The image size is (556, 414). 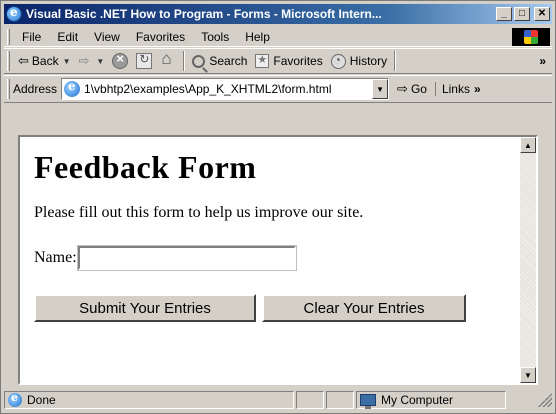 What do you see at coordinates (67, 61) in the screenshot?
I see `back-dropdown-icon: ▼` at bounding box center [67, 61].